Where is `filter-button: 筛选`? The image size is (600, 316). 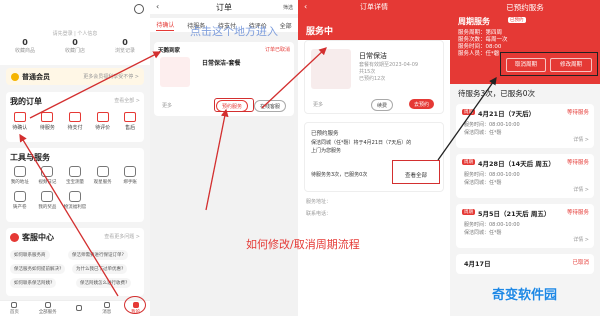 filter-button: 筛选 is located at coordinates (288, 7).